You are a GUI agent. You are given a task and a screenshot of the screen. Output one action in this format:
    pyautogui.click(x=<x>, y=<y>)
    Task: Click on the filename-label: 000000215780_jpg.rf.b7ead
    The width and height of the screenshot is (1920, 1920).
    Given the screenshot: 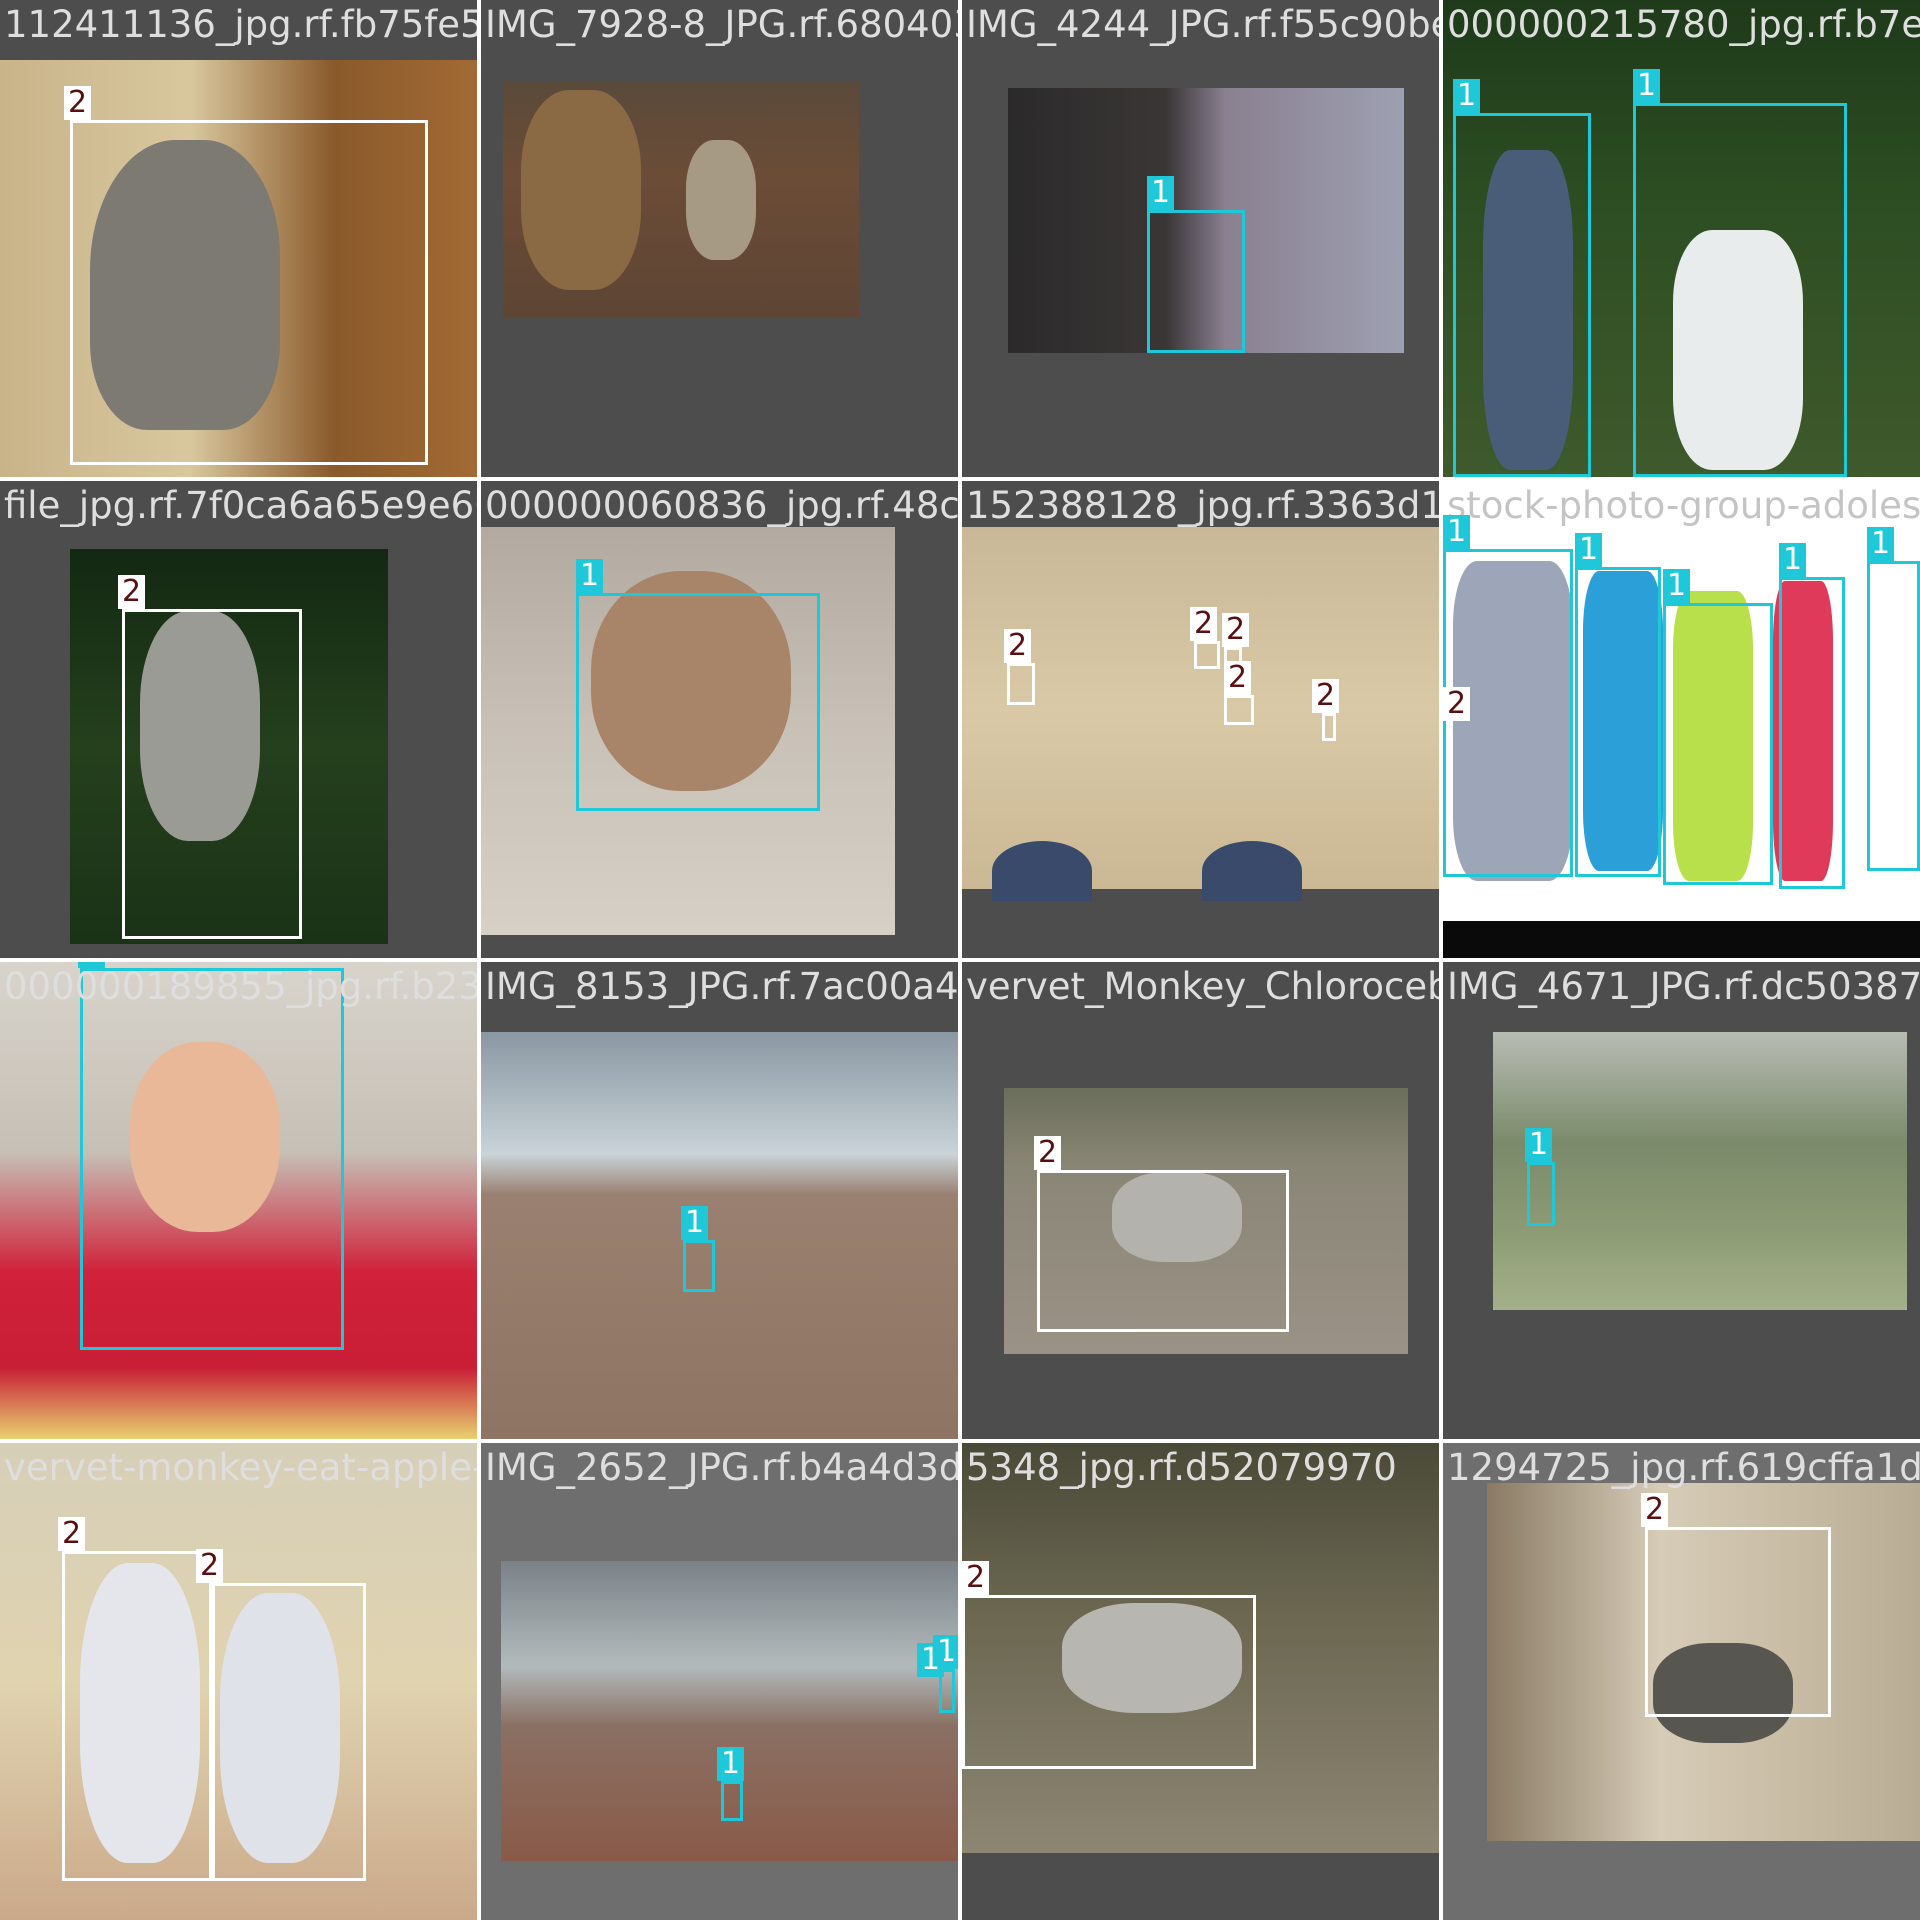 What is the action you would take?
    pyautogui.click(x=1683, y=24)
    